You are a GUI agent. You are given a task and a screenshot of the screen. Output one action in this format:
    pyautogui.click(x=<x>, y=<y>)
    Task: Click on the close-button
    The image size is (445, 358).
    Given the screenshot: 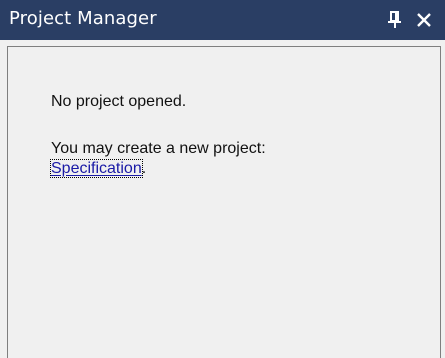 What is the action you would take?
    pyautogui.click(x=424, y=20)
    